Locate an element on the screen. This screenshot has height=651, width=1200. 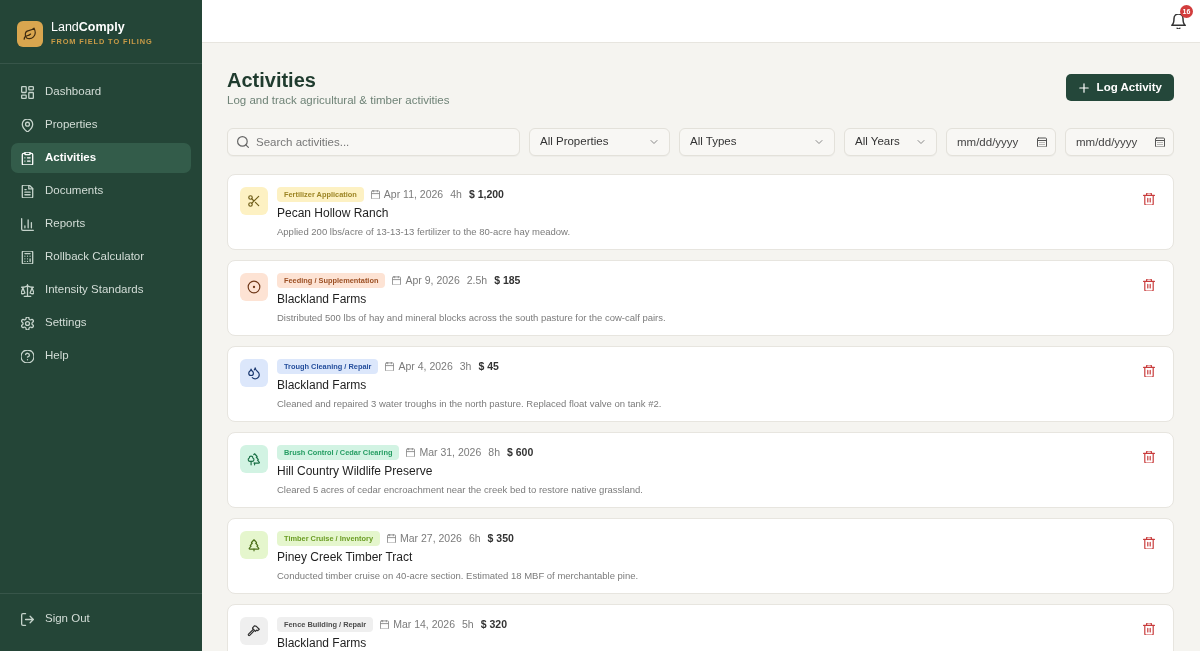
grid-icon is located at coordinates (27, 92).